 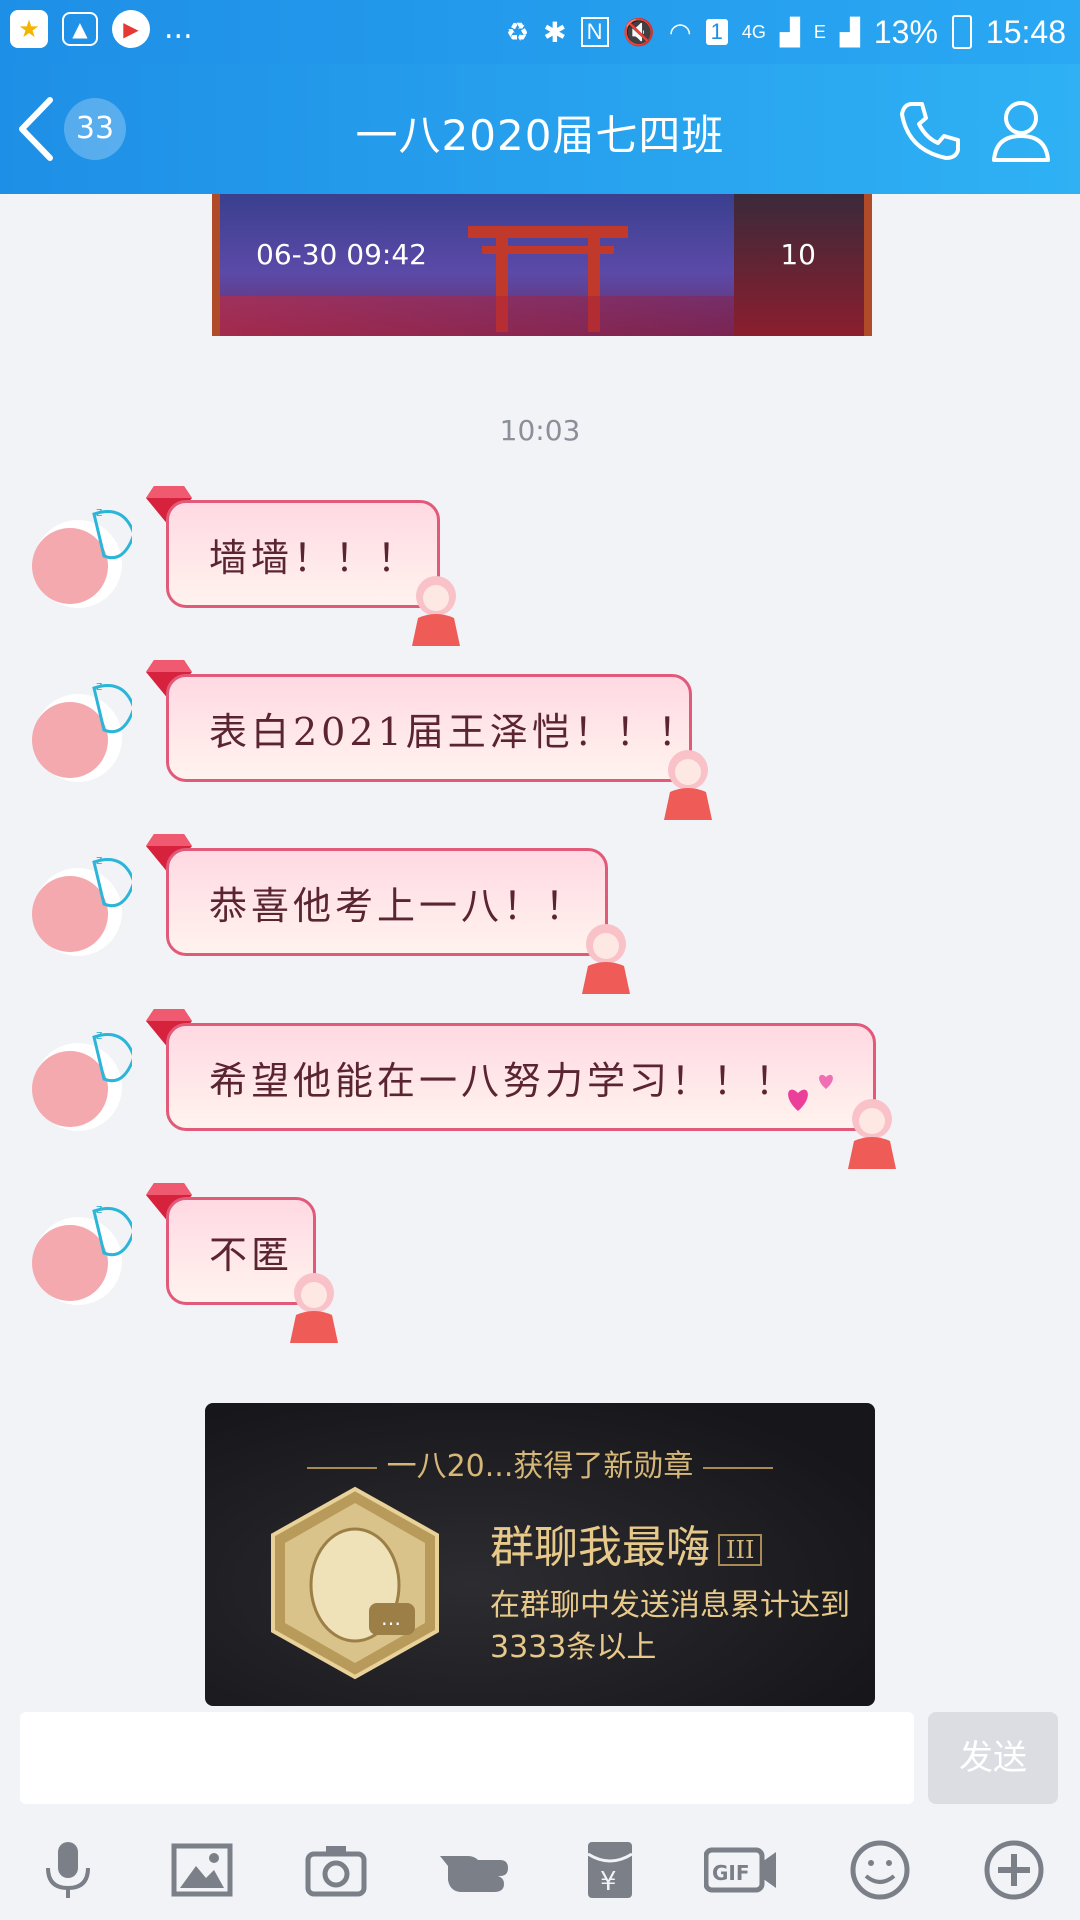 I want to click on bluetooth-icon: ✱, so click(x=555, y=32).